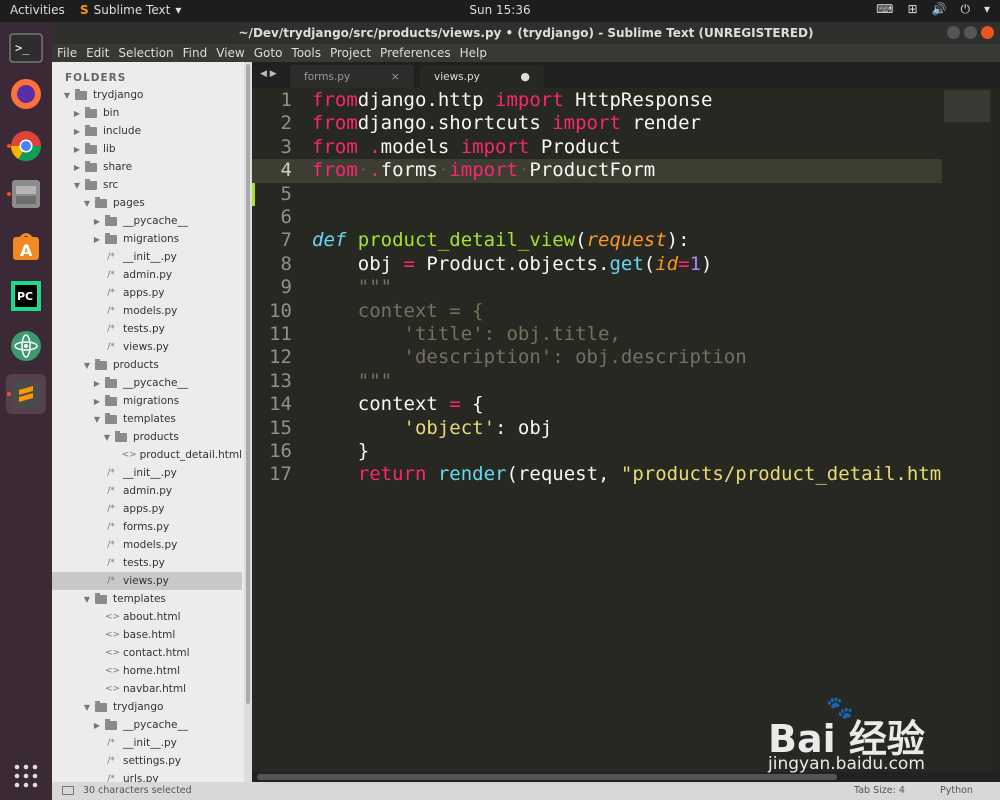  What do you see at coordinates (147, 149) in the screenshot?
I see `tree-folder: ▶ lib` at bounding box center [147, 149].